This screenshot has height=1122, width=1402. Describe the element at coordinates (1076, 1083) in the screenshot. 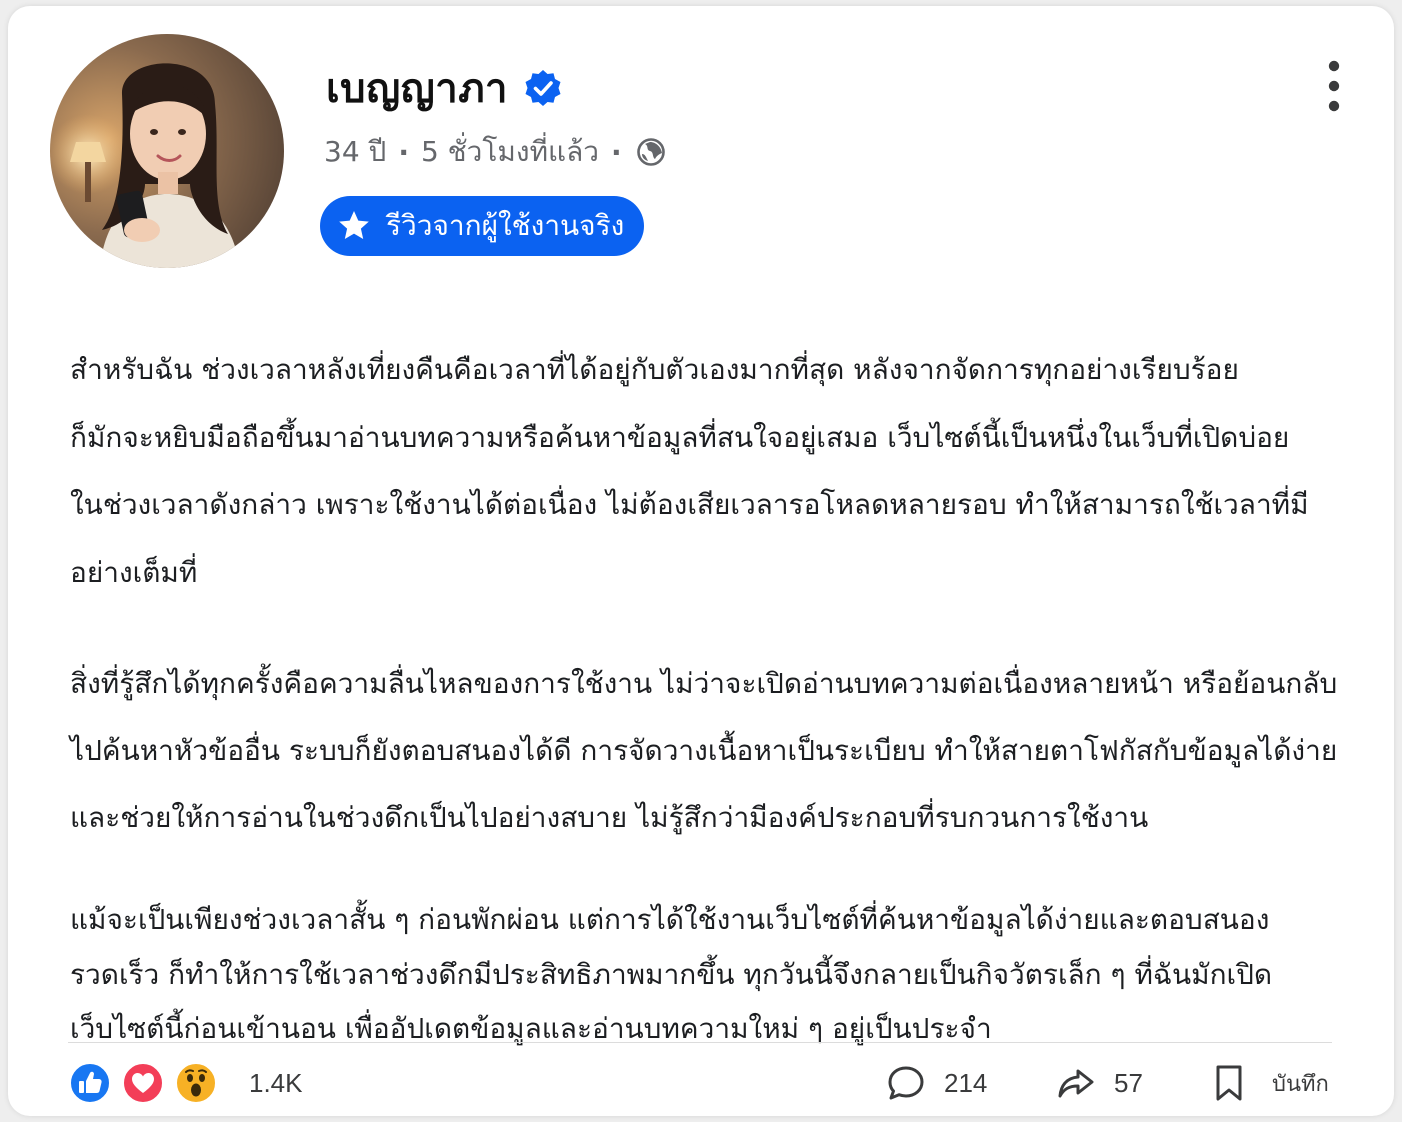

I see `share-icon` at that location.